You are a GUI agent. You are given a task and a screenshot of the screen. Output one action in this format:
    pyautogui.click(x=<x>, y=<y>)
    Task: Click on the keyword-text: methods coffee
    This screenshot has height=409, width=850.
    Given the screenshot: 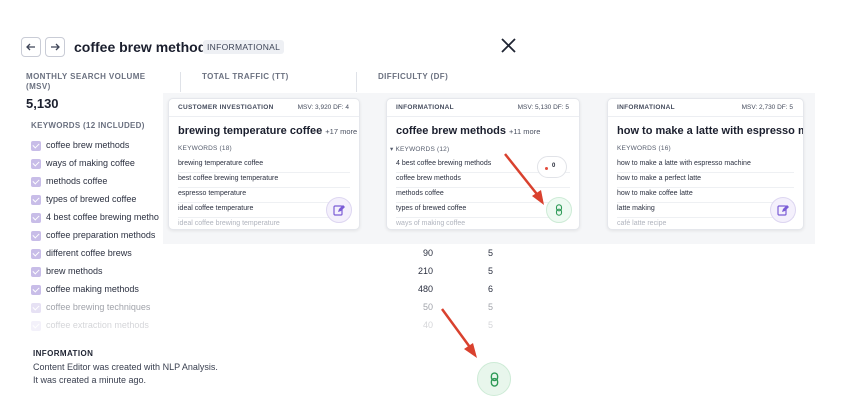 What is the action you would take?
    pyautogui.click(x=77, y=181)
    